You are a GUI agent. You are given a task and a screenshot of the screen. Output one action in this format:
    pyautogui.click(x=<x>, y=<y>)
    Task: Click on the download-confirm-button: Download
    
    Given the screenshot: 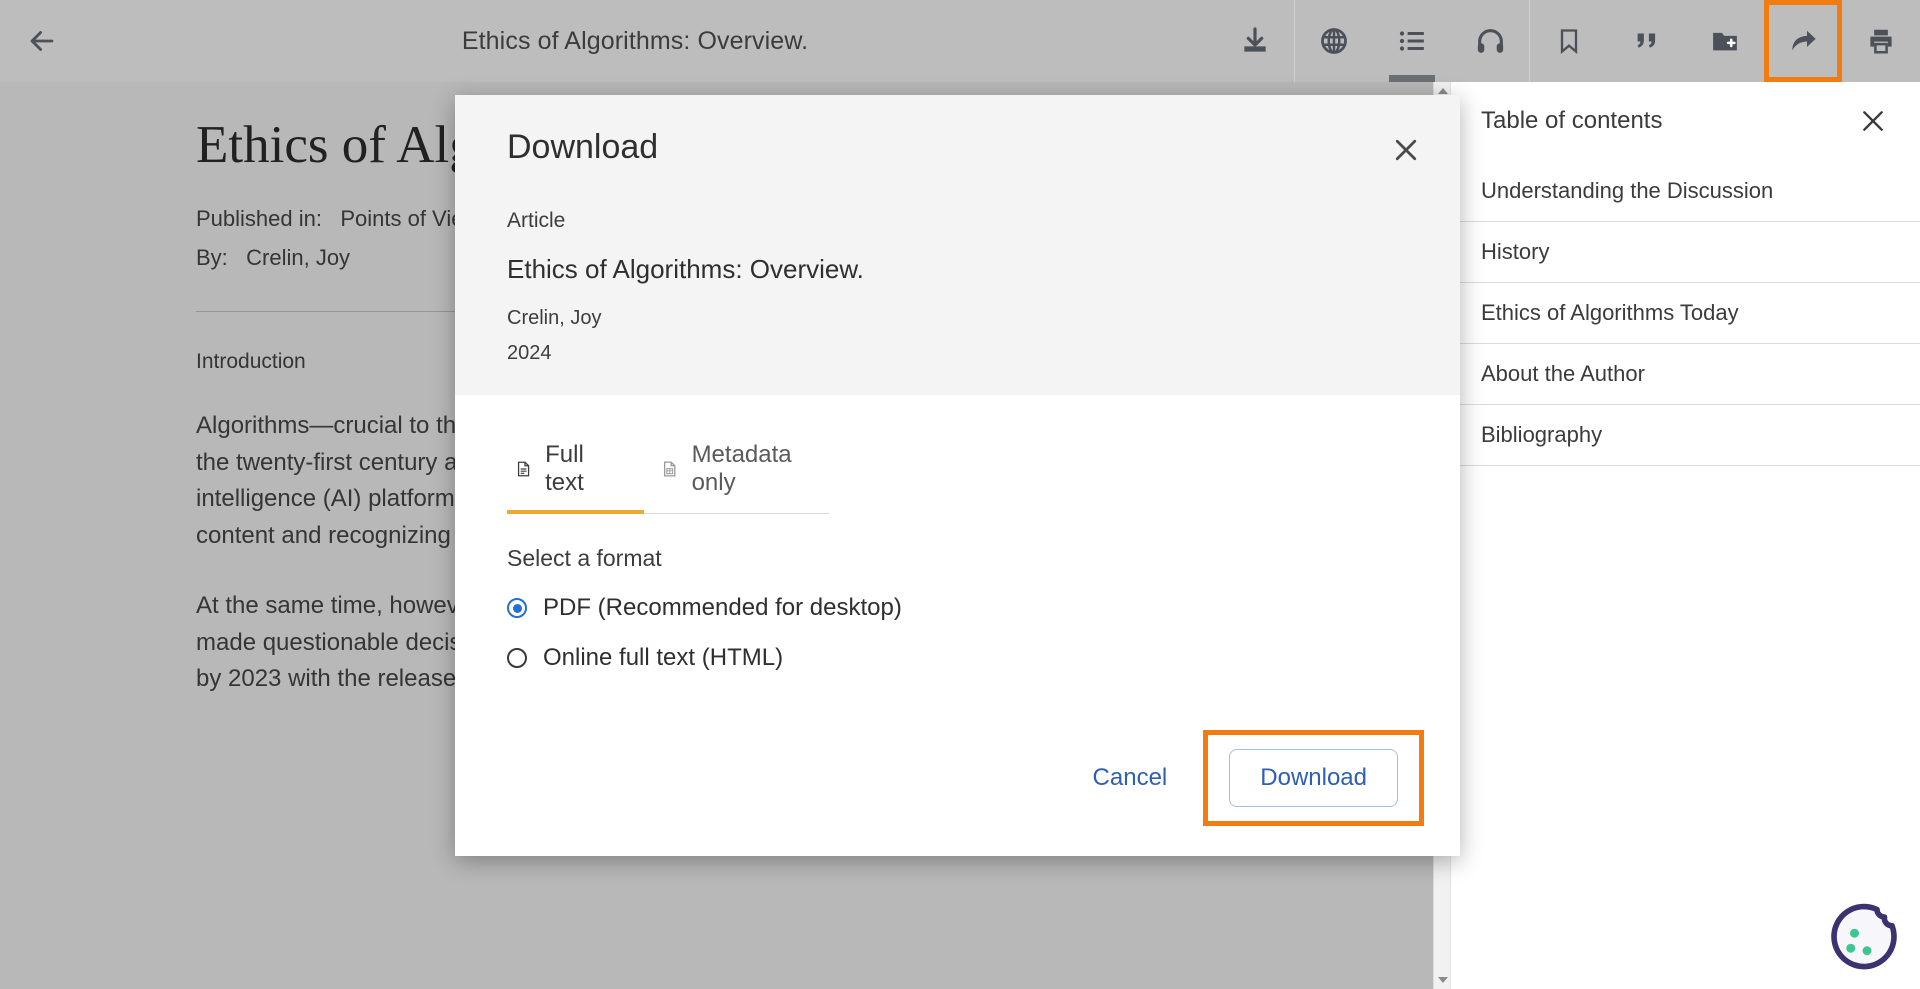 What is the action you would take?
    pyautogui.click(x=1313, y=778)
    